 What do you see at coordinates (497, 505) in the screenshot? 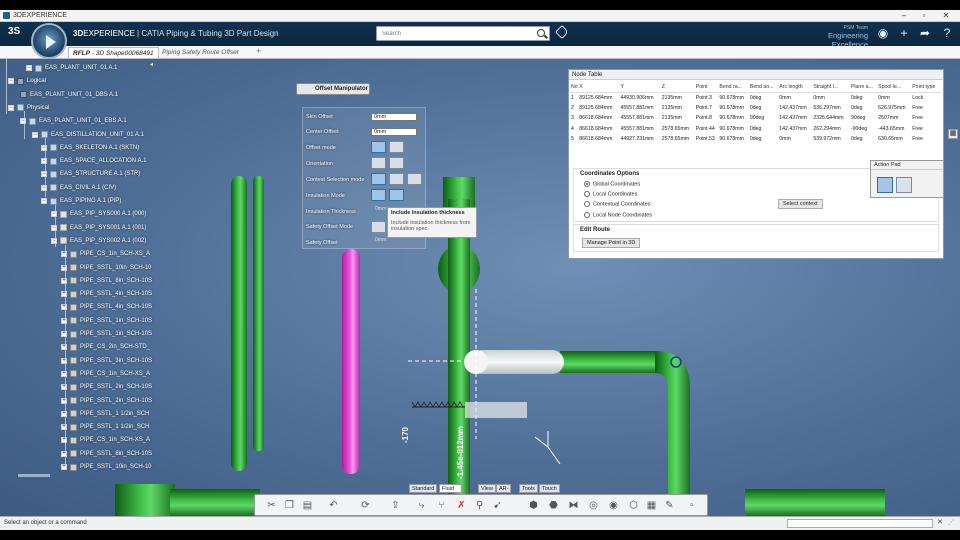
I see `flow-icon: ➹` at bounding box center [497, 505].